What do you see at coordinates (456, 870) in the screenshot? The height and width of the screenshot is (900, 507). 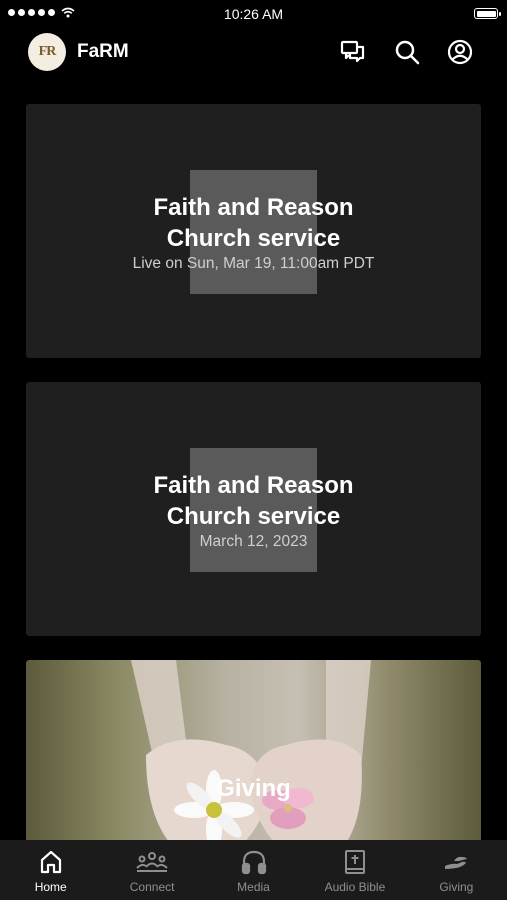 I see `tab-giving: Giving` at bounding box center [456, 870].